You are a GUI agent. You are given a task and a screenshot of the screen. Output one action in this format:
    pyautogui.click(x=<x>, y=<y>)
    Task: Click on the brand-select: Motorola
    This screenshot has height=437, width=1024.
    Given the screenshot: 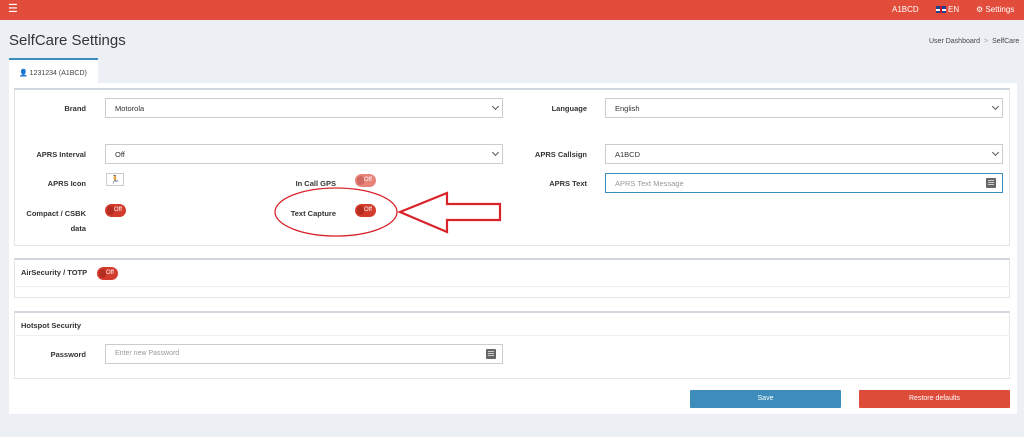 What is the action you would take?
    pyautogui.click(x=304, y=108)
    